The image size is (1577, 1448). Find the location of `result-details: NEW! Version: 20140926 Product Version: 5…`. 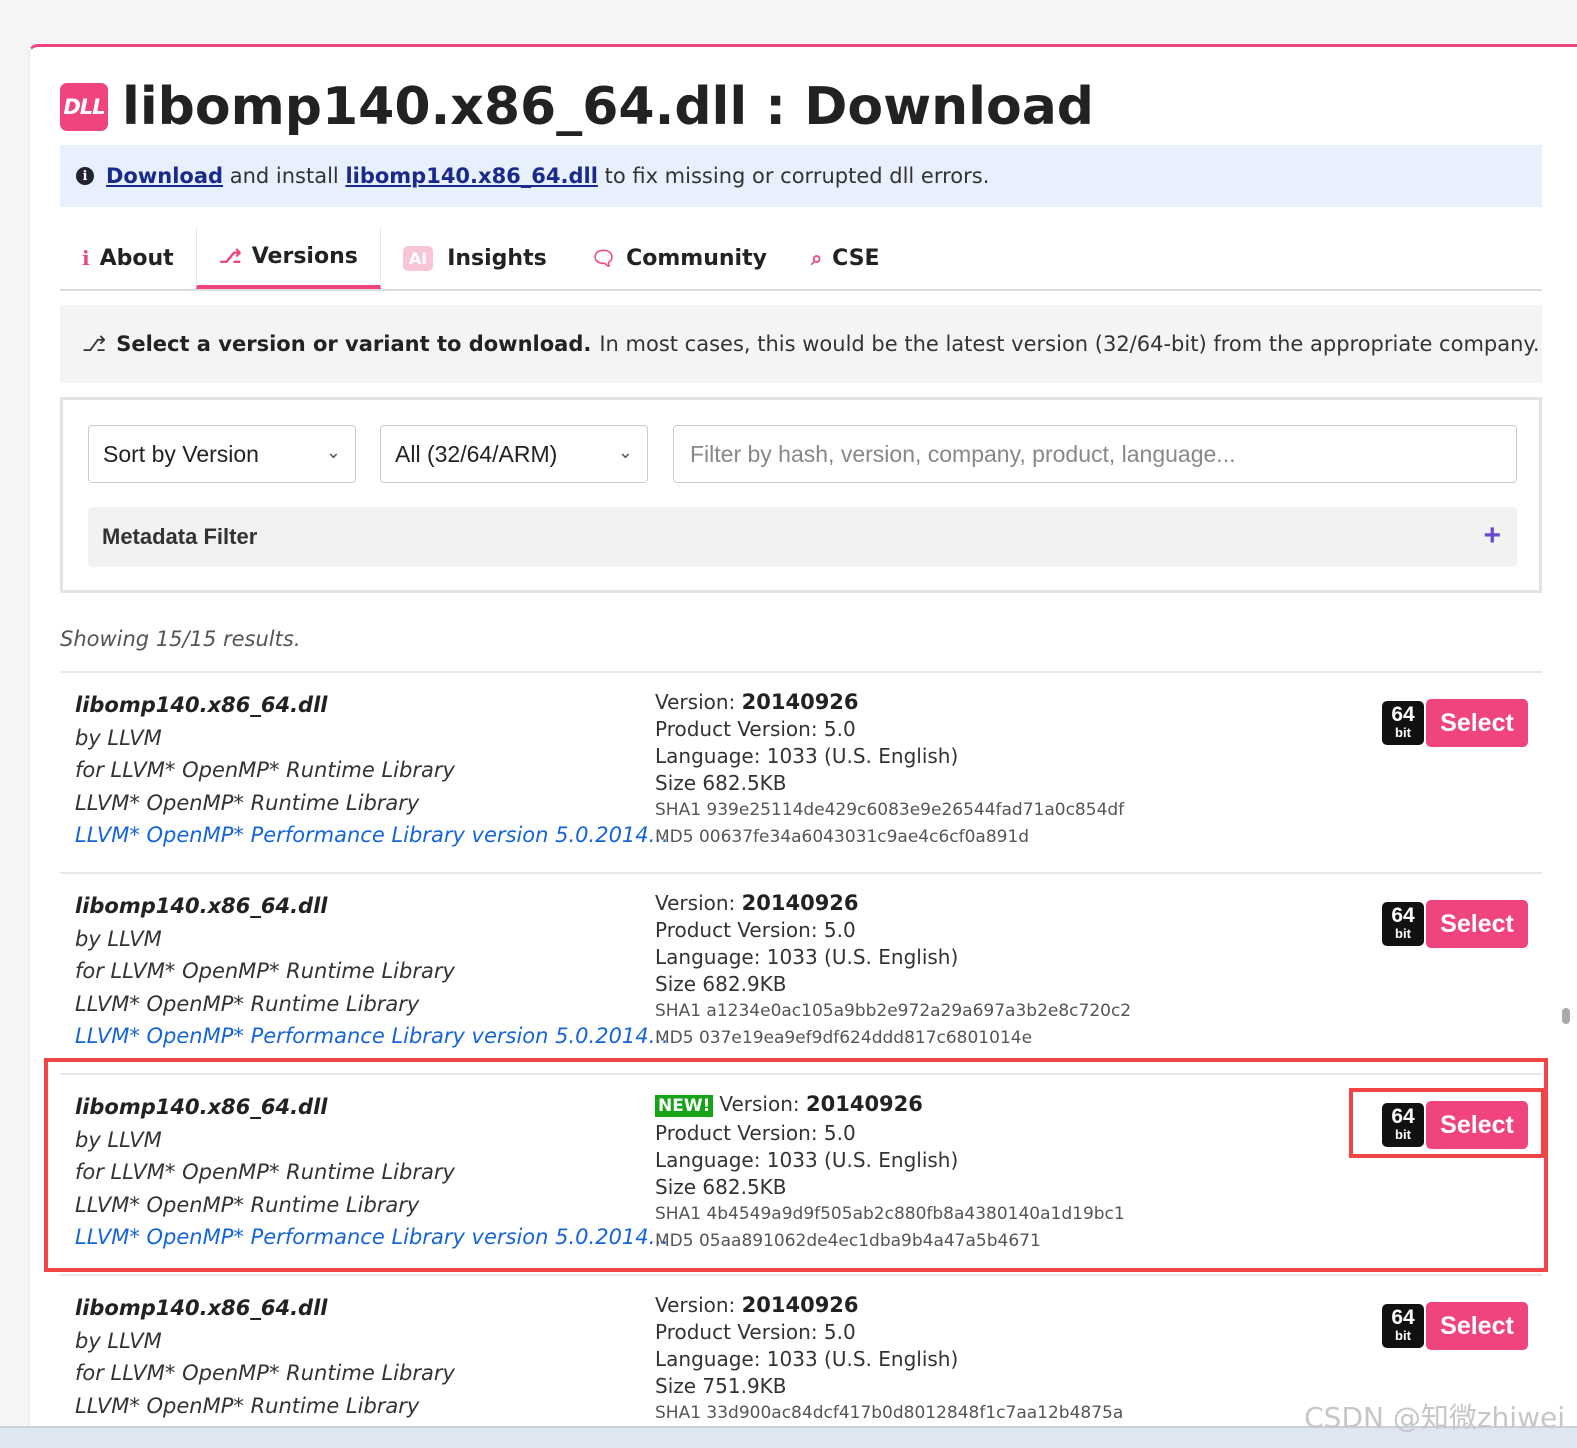

result-details: NEW! Version: 20140926 Product Version: 5… is located at coordinates (890, 1173).